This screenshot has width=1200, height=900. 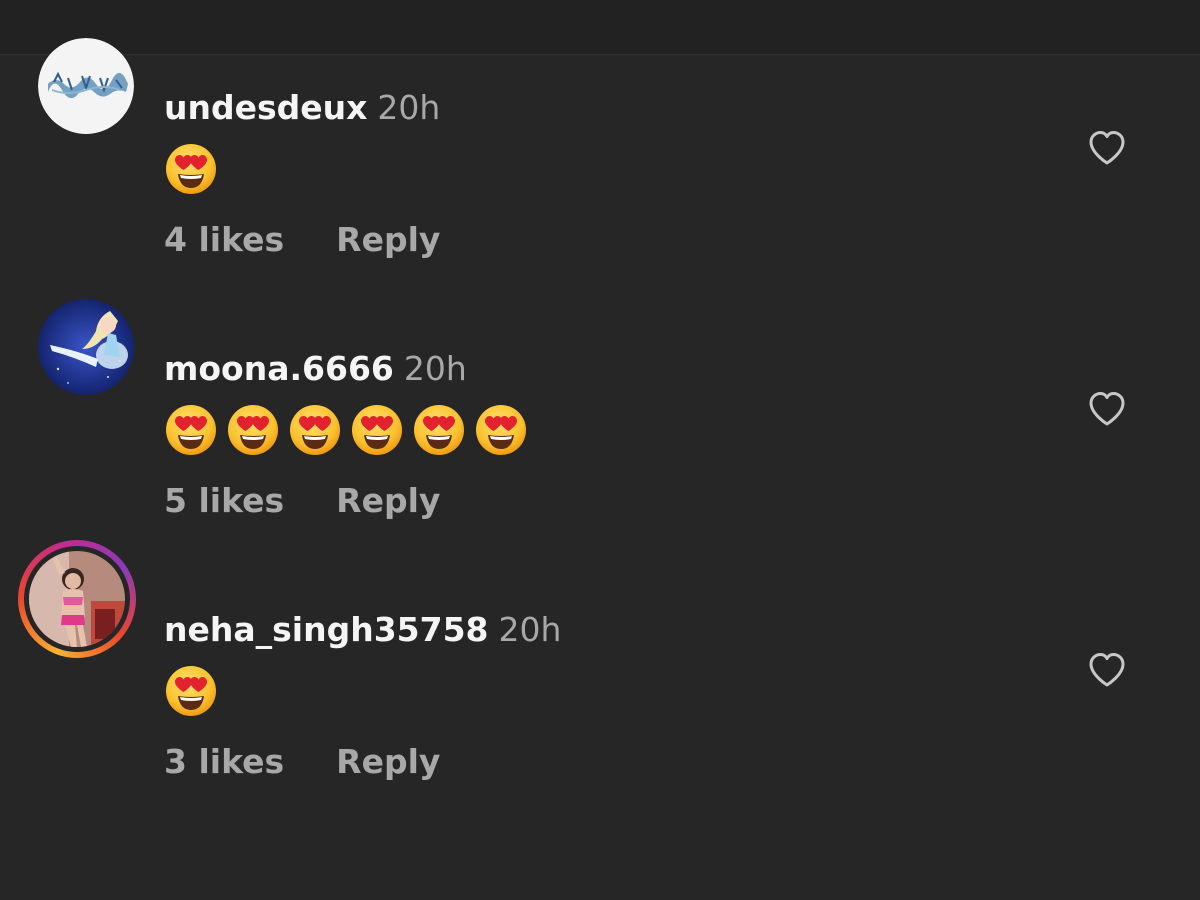 What do you see at coordinates (224, 500) in the screenshot?
I see `likes-count: 5 likes` at bounding box center [224, 500].